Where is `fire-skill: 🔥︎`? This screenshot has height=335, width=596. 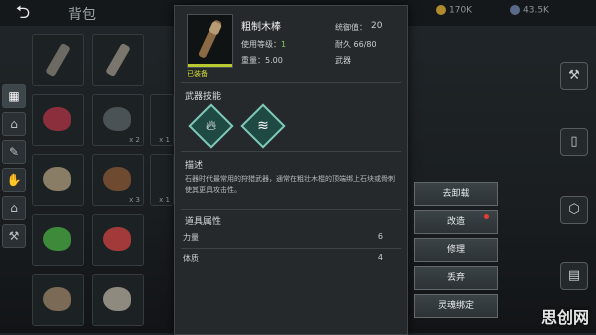 fire-skill: 🔥︎ is located at coordinates (211, 126).